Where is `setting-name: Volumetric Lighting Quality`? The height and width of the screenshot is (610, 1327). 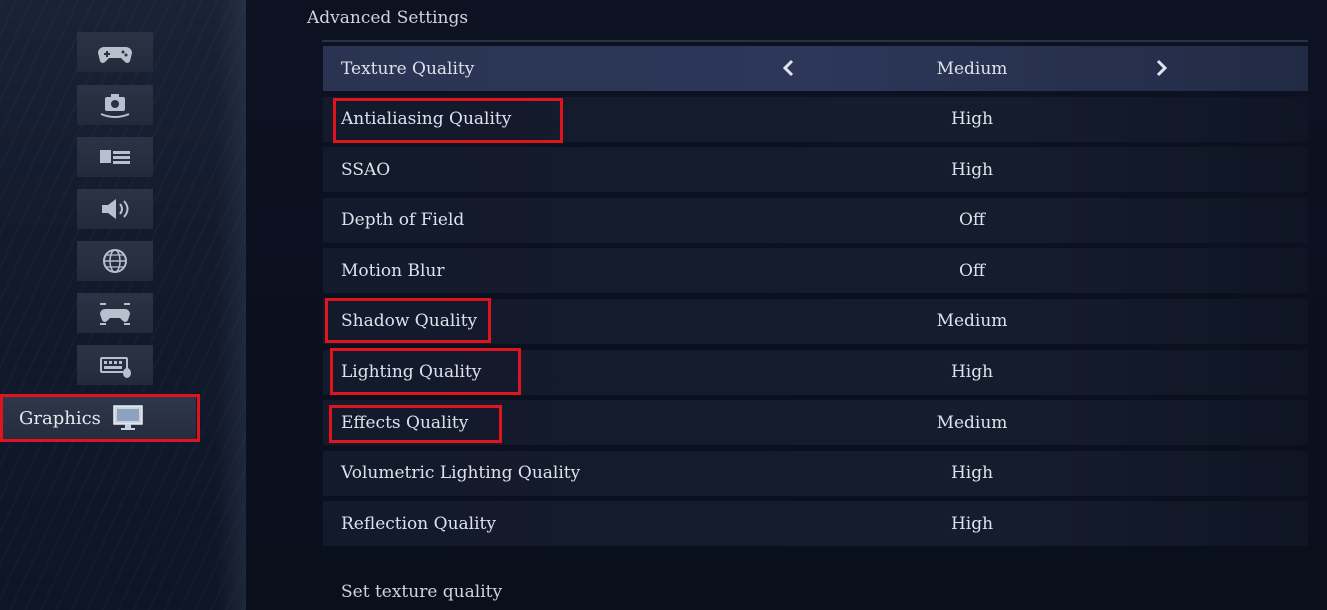
setting-name: Volumetric Lighting Quality is located at coordinates (461, 473).